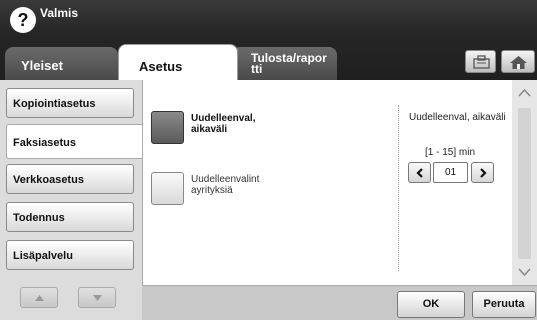 Image resolution: width=537 pixels, height=320 pixels. I want to click on redial-attempts-option-button, so click(167, 188).